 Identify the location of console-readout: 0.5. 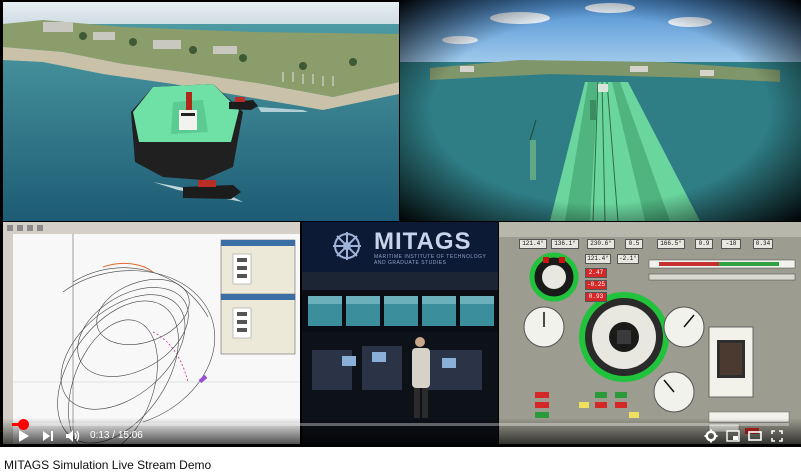
(634, 244).